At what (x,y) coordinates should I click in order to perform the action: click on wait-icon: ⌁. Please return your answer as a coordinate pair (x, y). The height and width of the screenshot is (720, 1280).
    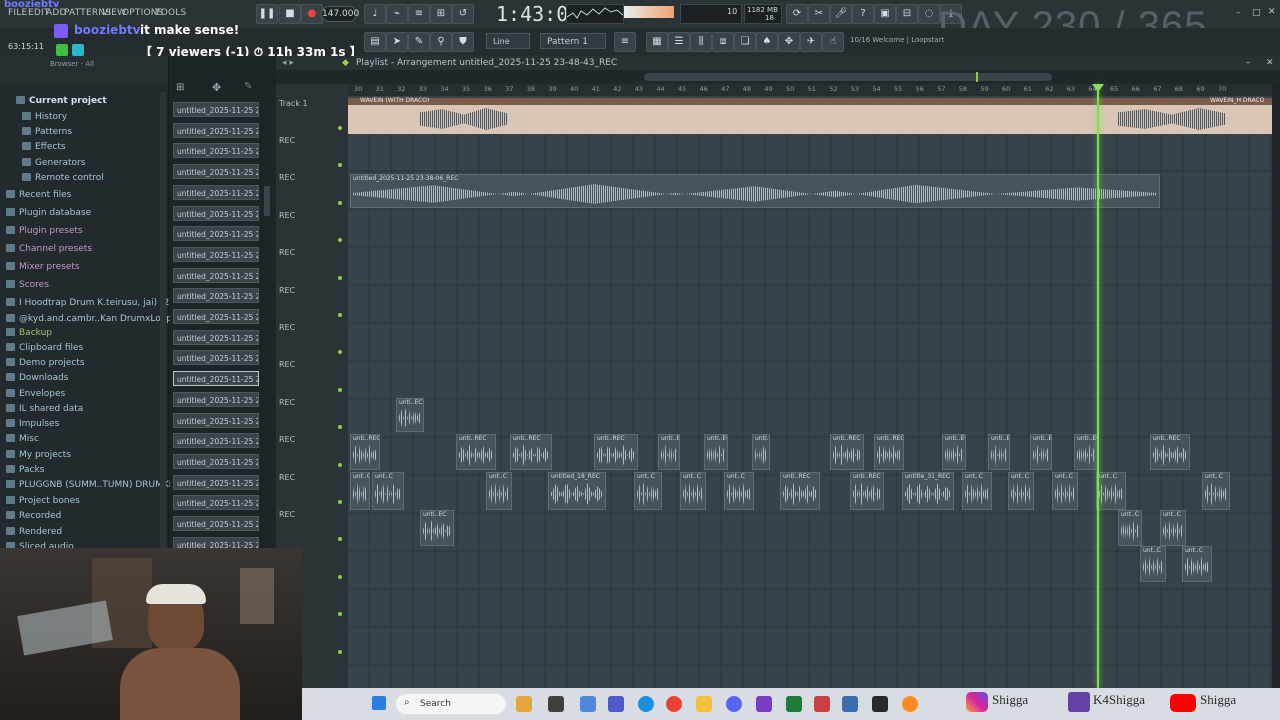
    Looking at the image, I should click on (397, 14).